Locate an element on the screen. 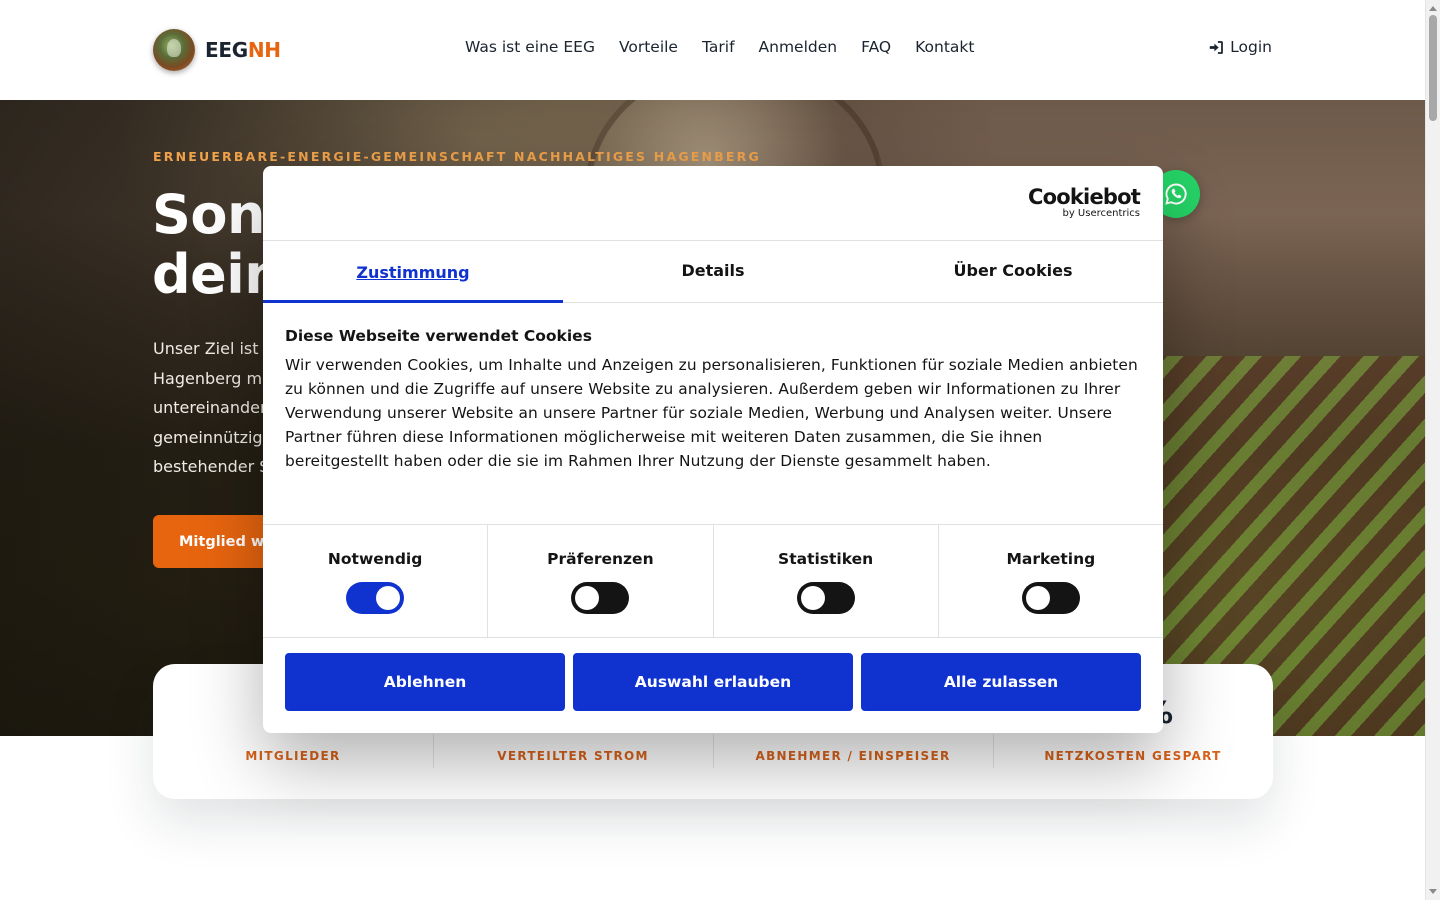 The width and height of the screenshot is (1440, 900). cookie-dialog-title: Diese Webseite verwendet Cookies is located at coordinates (438, 336).